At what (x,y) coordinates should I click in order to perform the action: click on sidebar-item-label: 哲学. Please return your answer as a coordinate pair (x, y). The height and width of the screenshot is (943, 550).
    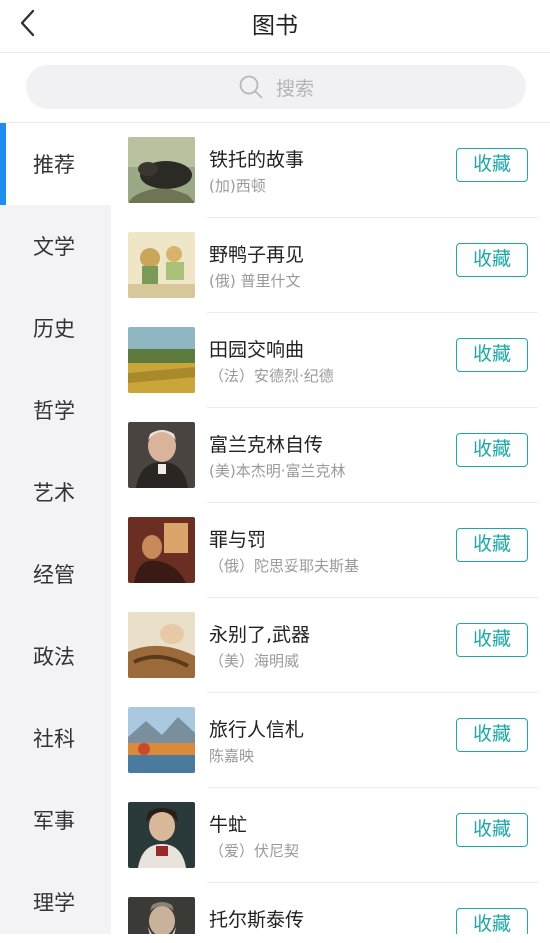
    Looking at the image, I should click on (54, 411).